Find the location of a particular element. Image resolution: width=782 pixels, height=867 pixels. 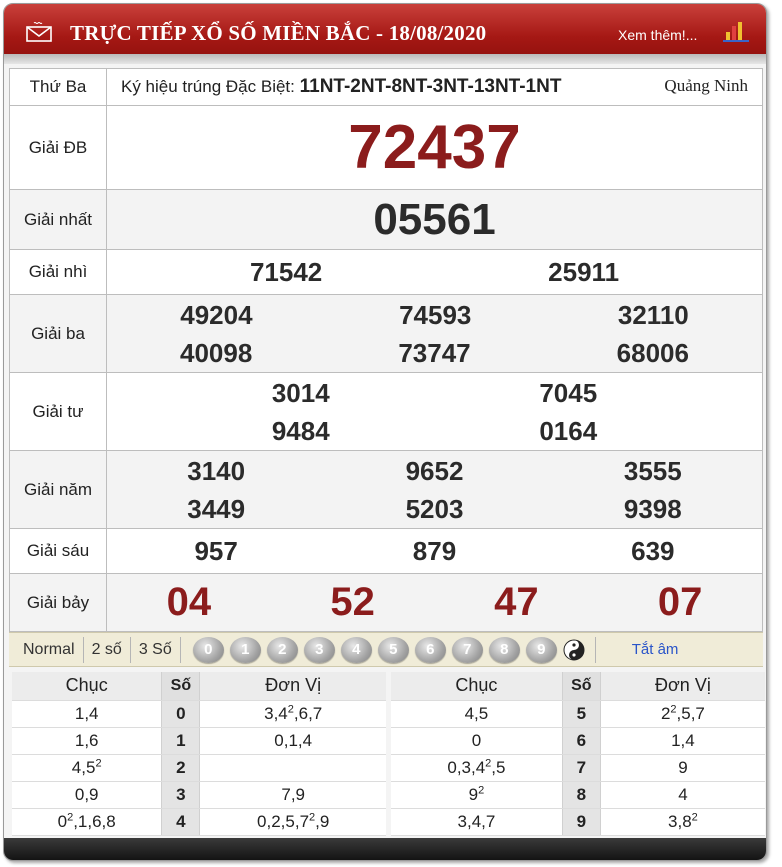

loto-chuc-cell: 0,3,42,5 is located at coordinates (477, 768).